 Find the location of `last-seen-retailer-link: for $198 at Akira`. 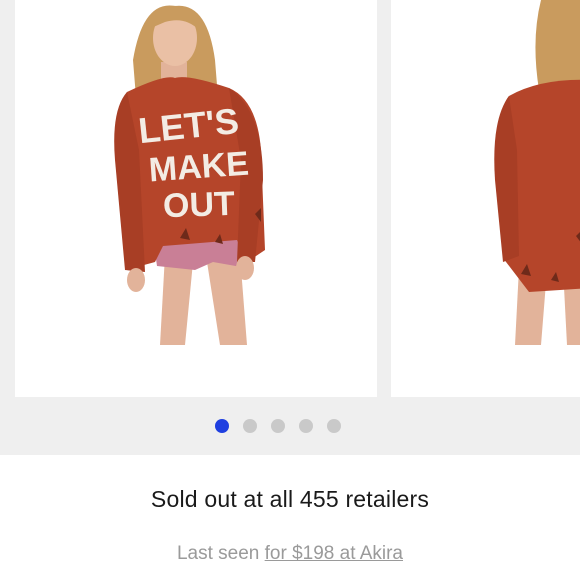

last-seen-retailer-link: for $198 at Akira is located at coordinates (334, 553).